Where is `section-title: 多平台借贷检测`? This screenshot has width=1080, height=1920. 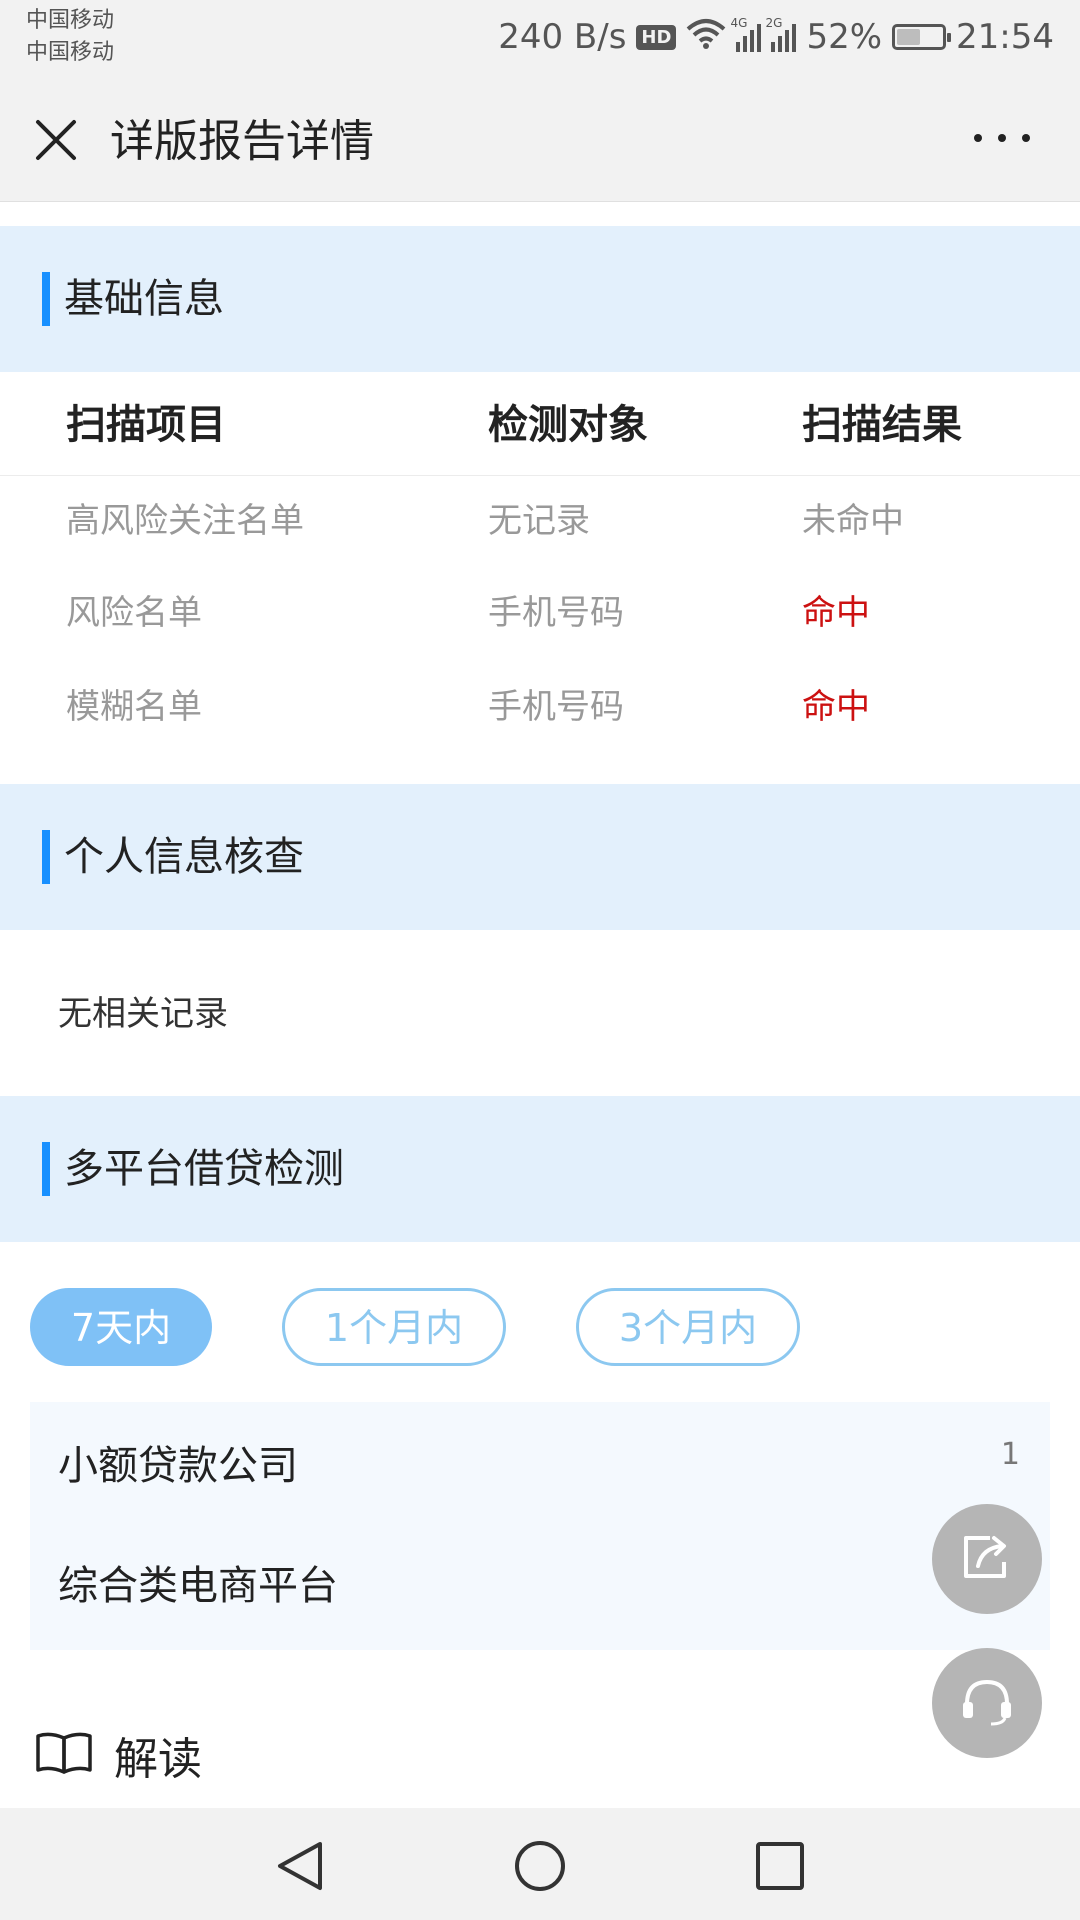
section-title: 多平台借贷检测 is located at coordinates (204, 1169).